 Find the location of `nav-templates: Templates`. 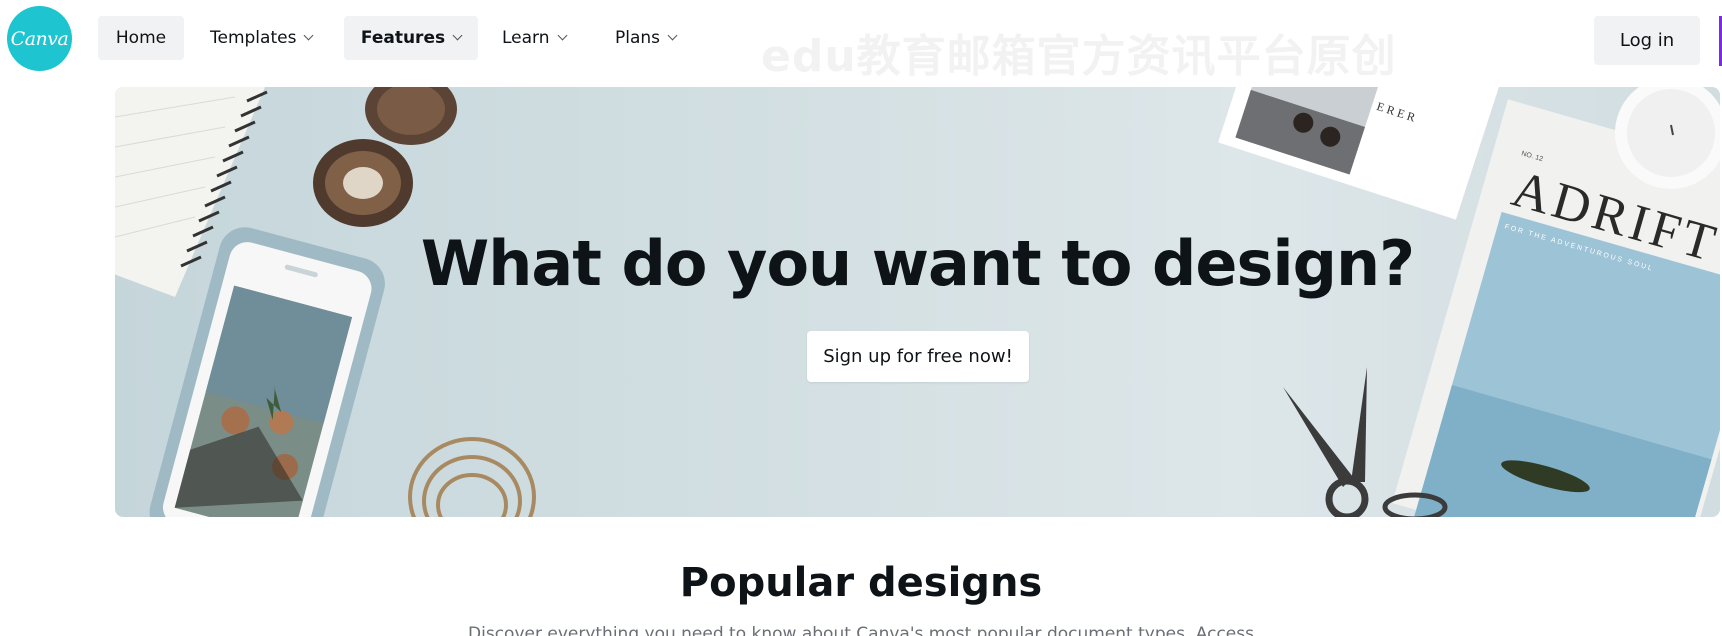

nav-templates: Templates is located at coordinates (272, 38).